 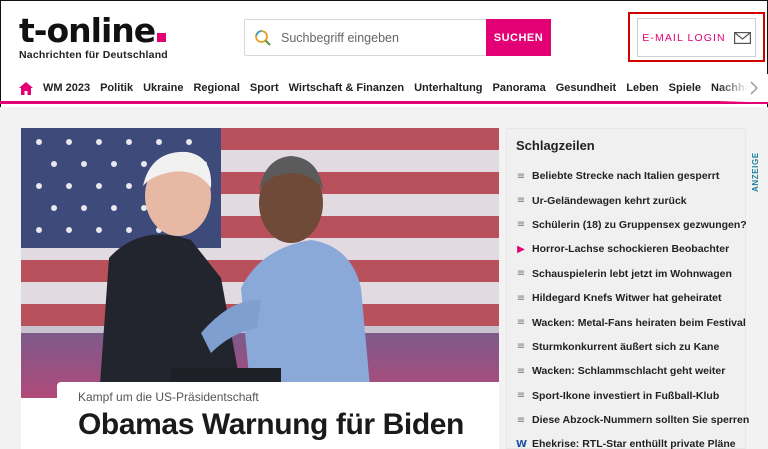 I want to click on play-icon: ▶, so click(x=521, y=249).